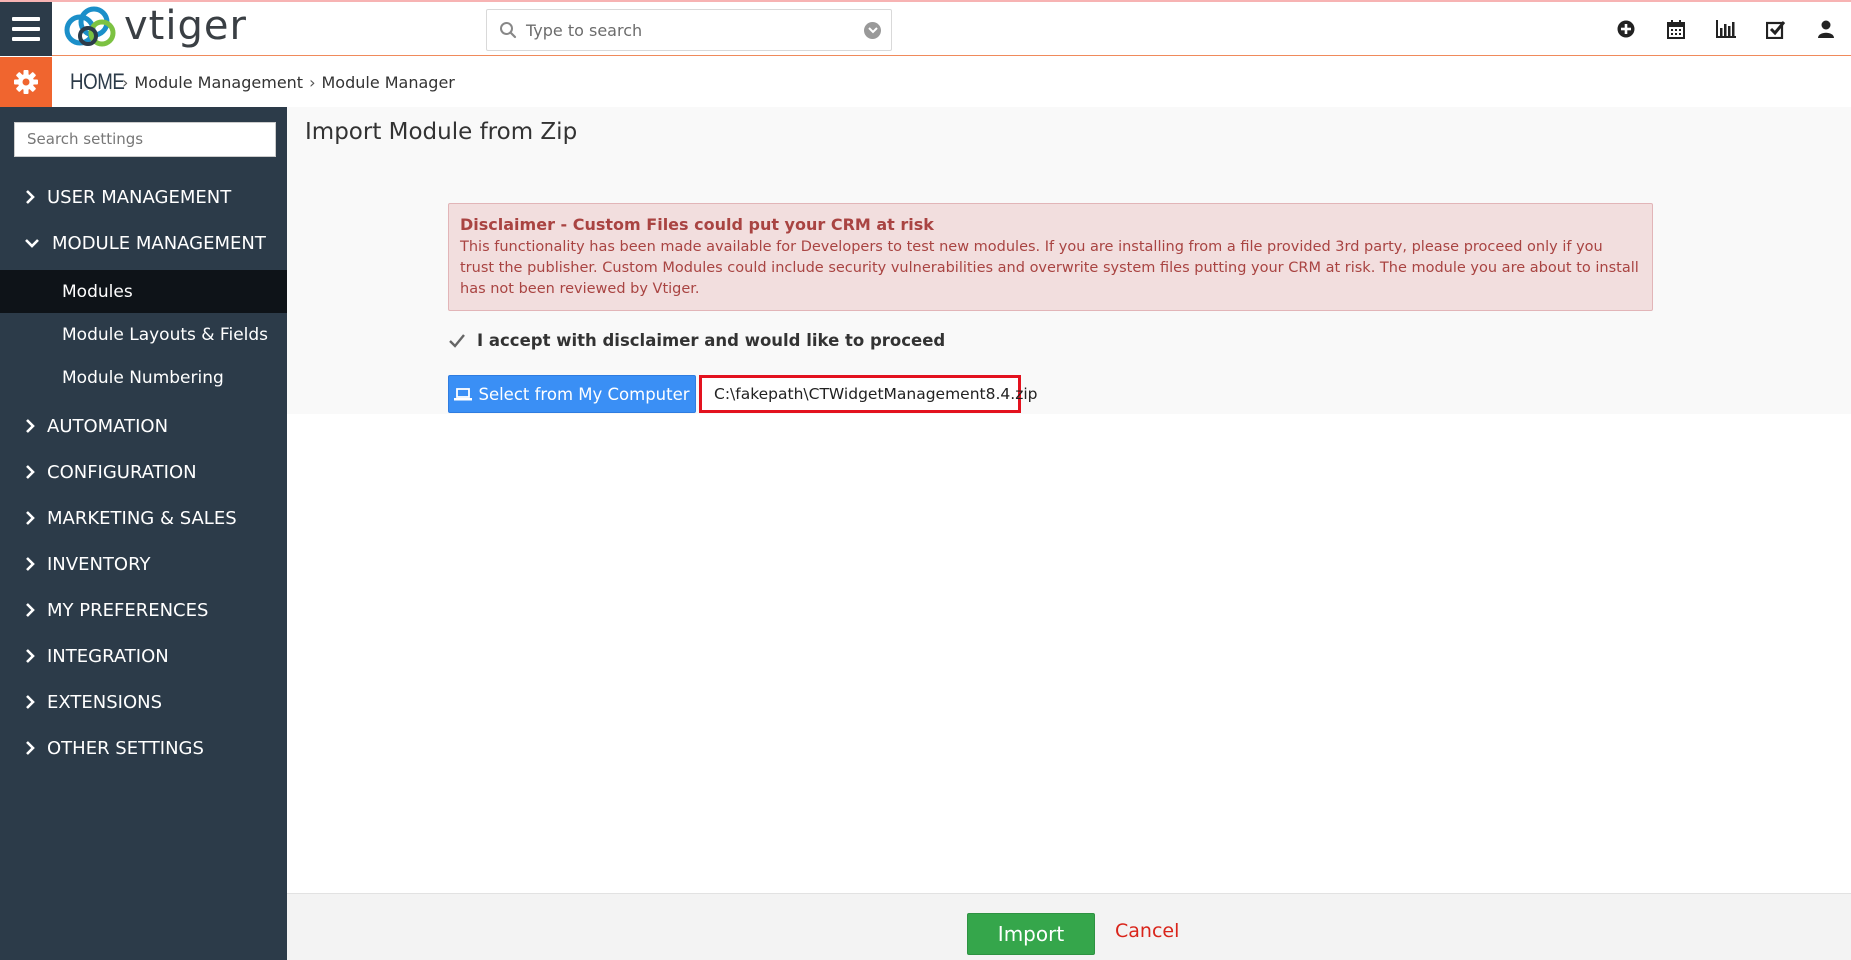 Image resolution: width=1851 pixels, height=960 pixels. What do you see at coordinates (139, 197) in the screenshot?
I see `sidebar-item-label: USER MANAGEMENT` at bounding box center [139, 197].